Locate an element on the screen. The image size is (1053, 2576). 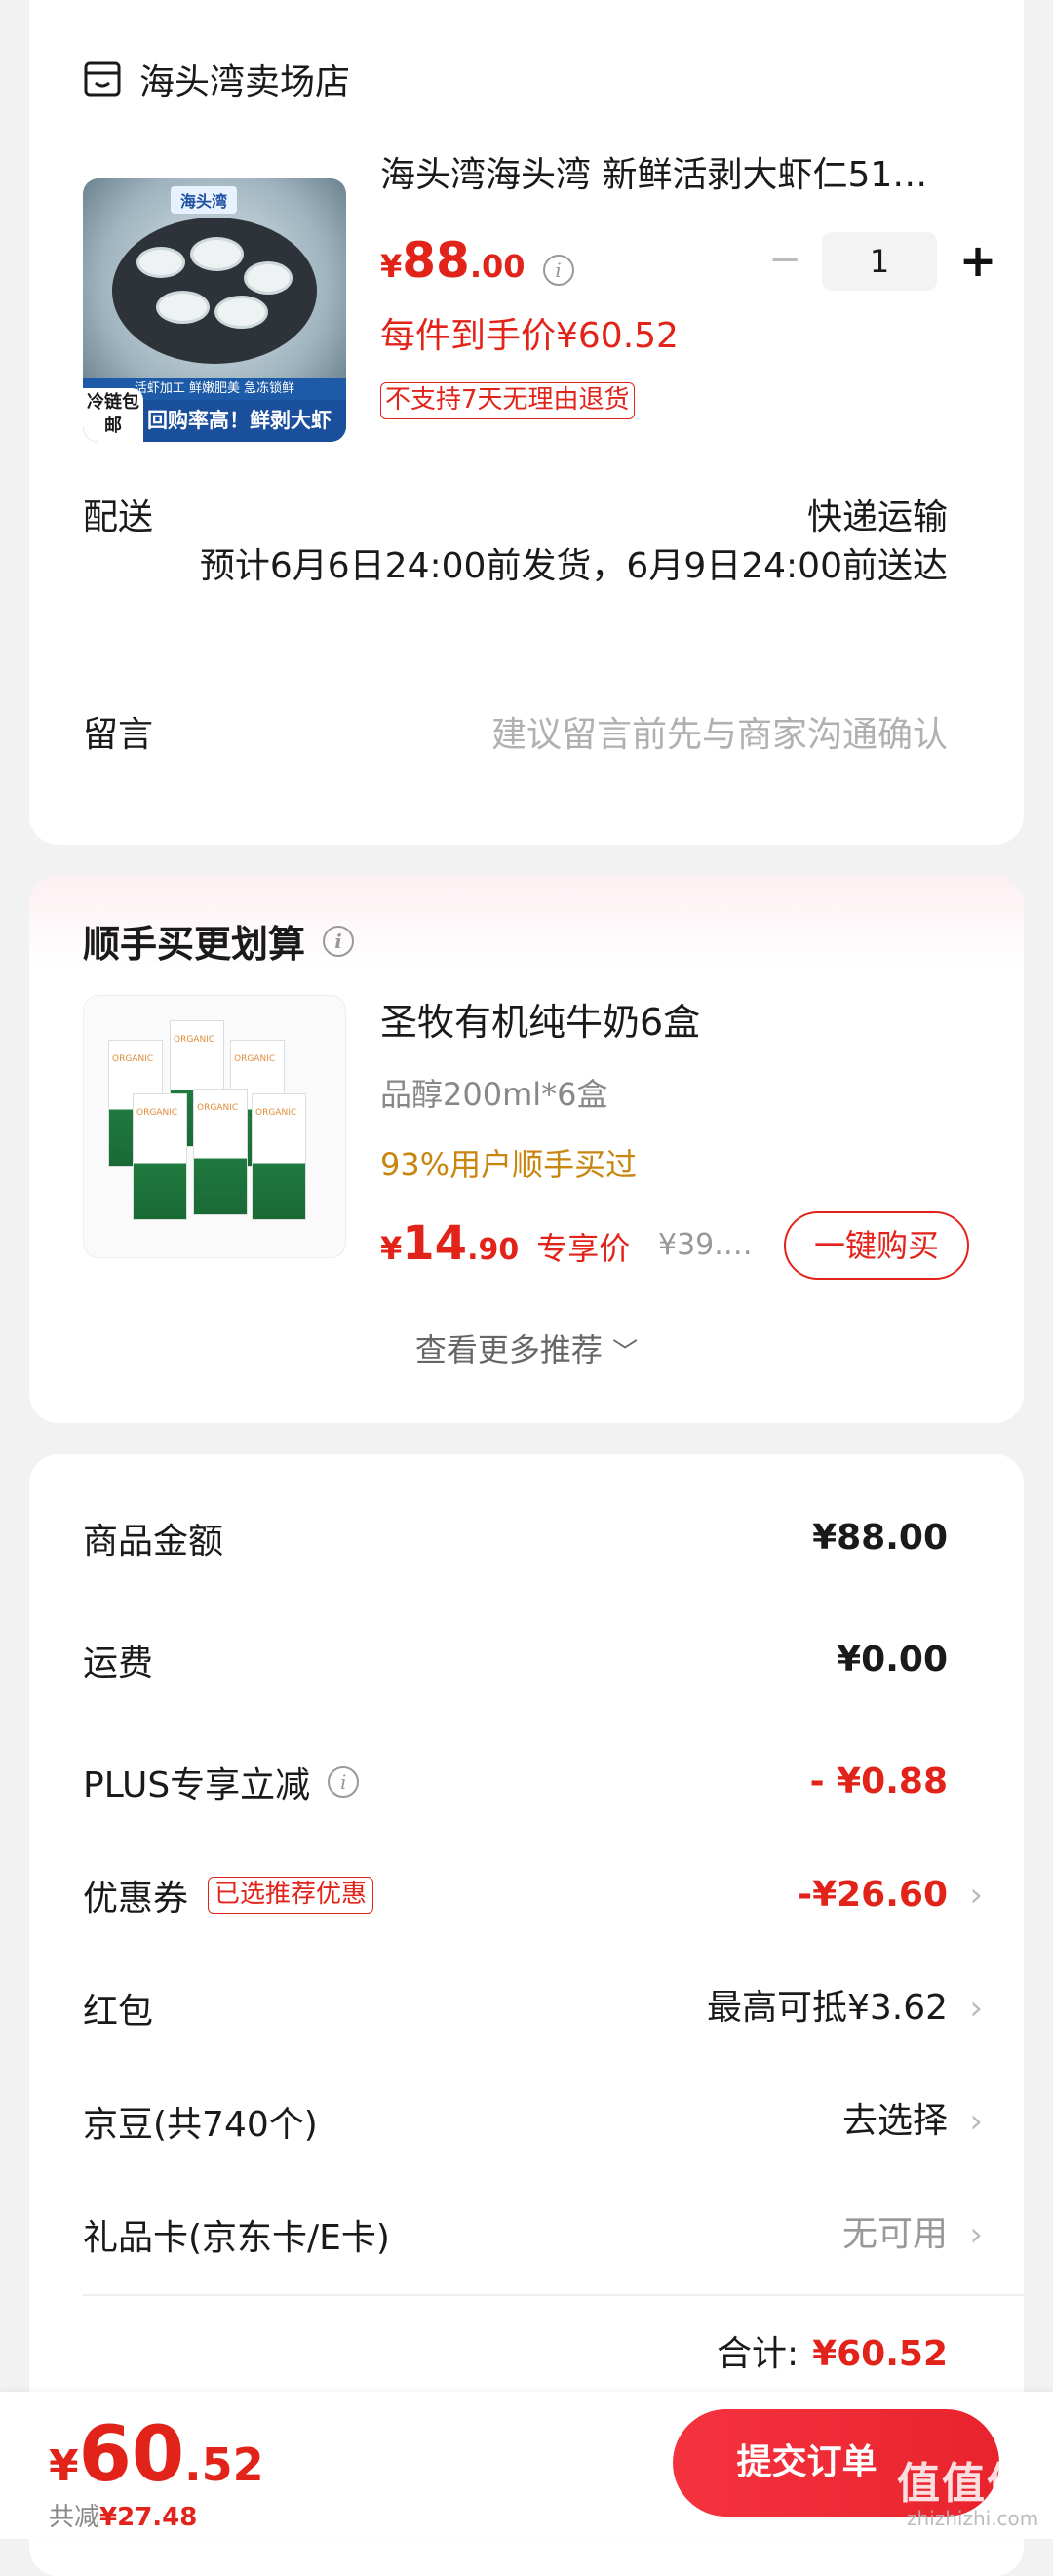
goods-amount-label: 商品金额 is located at coordinates (153, 1542).